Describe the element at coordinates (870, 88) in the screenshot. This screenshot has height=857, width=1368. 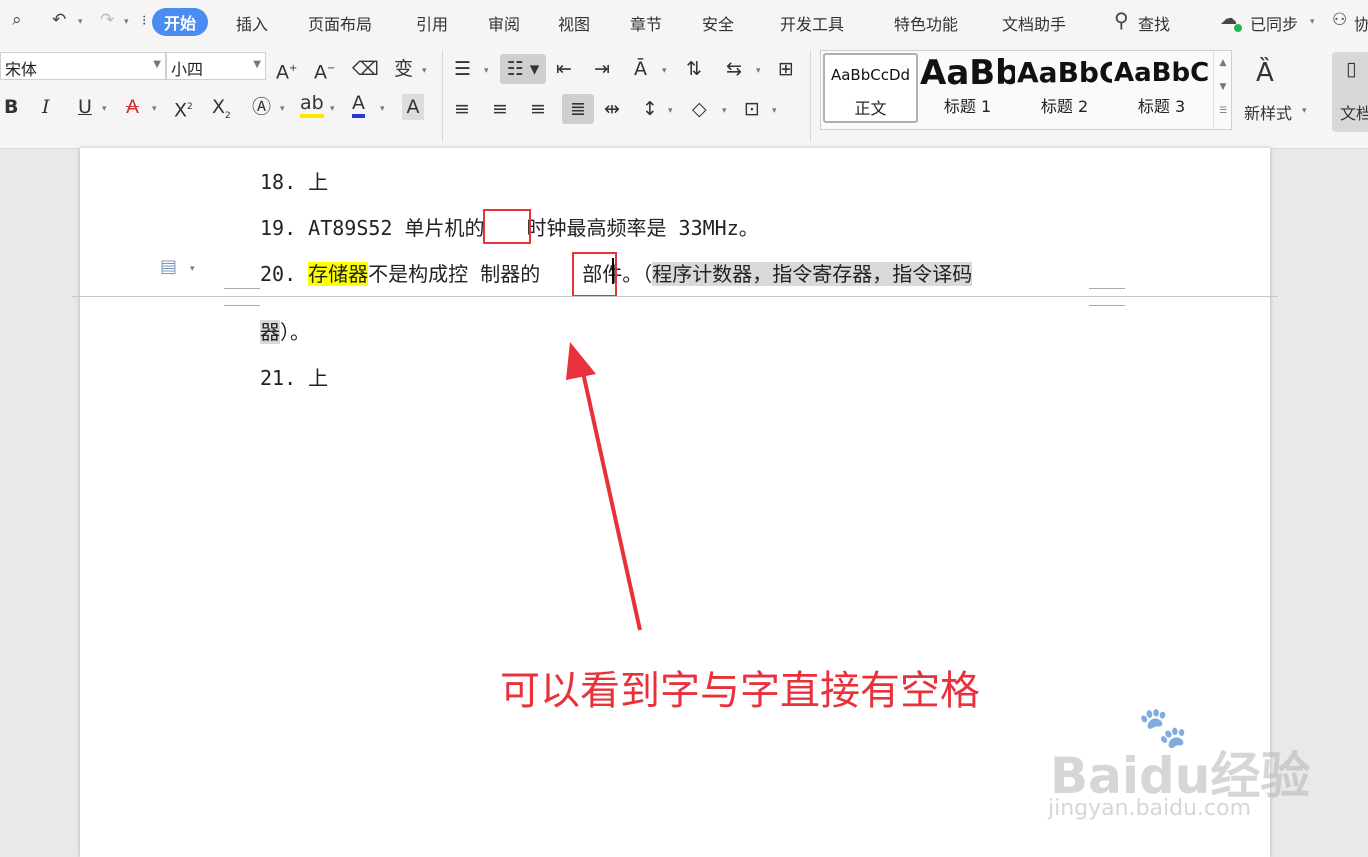
I see `style-normal: AaBbCcDd 正文` at that location.